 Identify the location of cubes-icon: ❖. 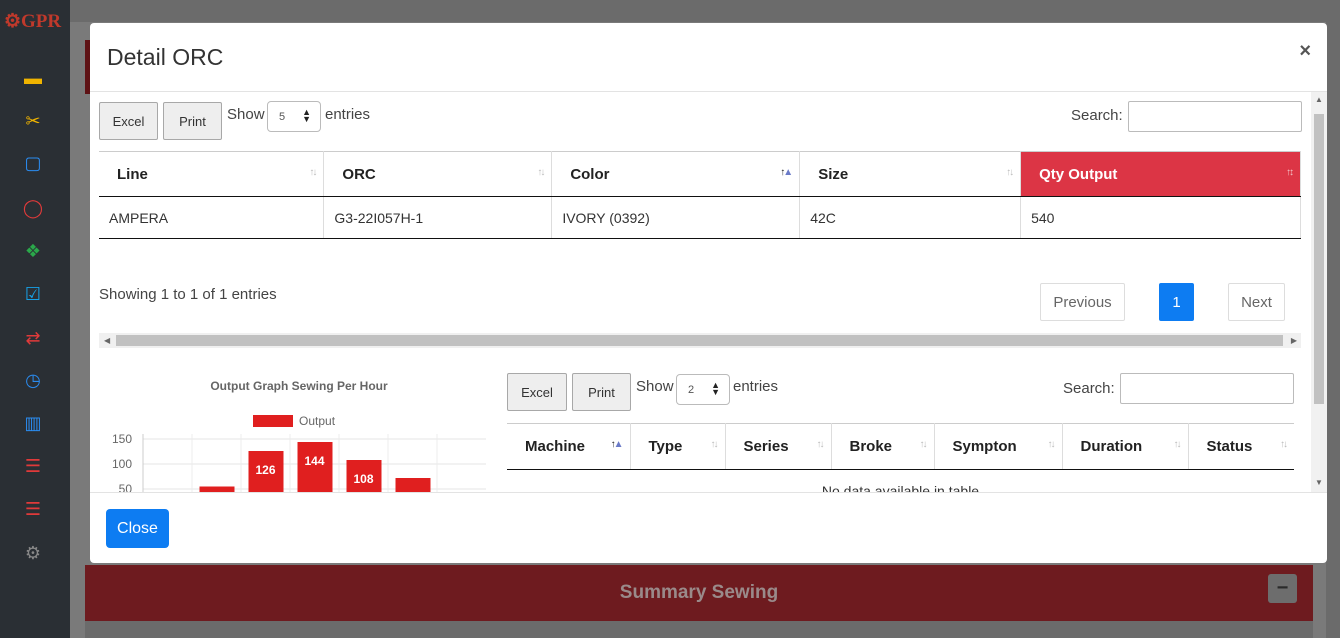
(33, 251).